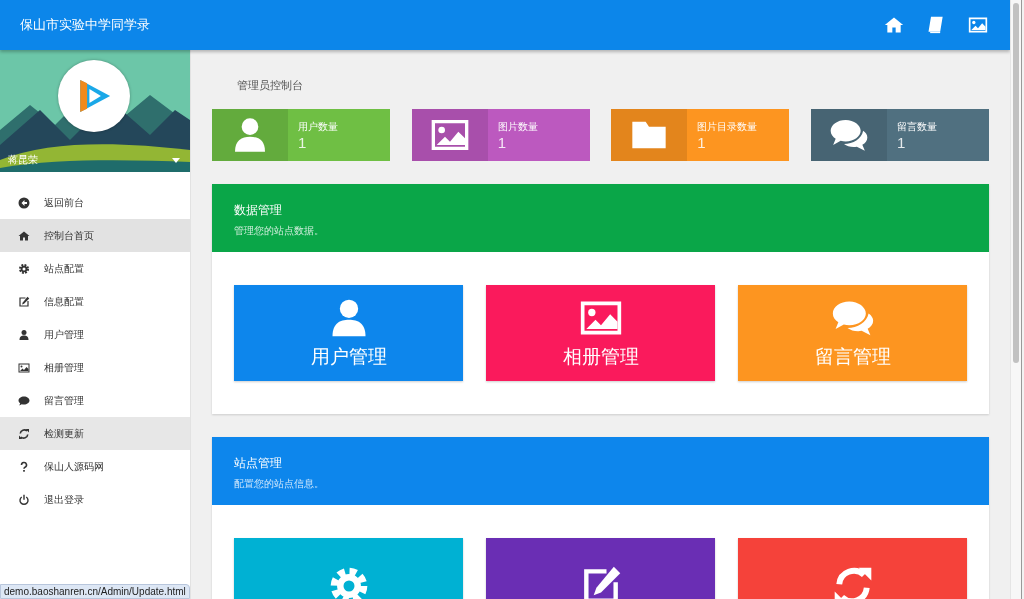 This screenshot has height=599, width=1024. Describe the element at coordinates (24, 301) in the screenshot. I see `pencil-square-icon` at that location.